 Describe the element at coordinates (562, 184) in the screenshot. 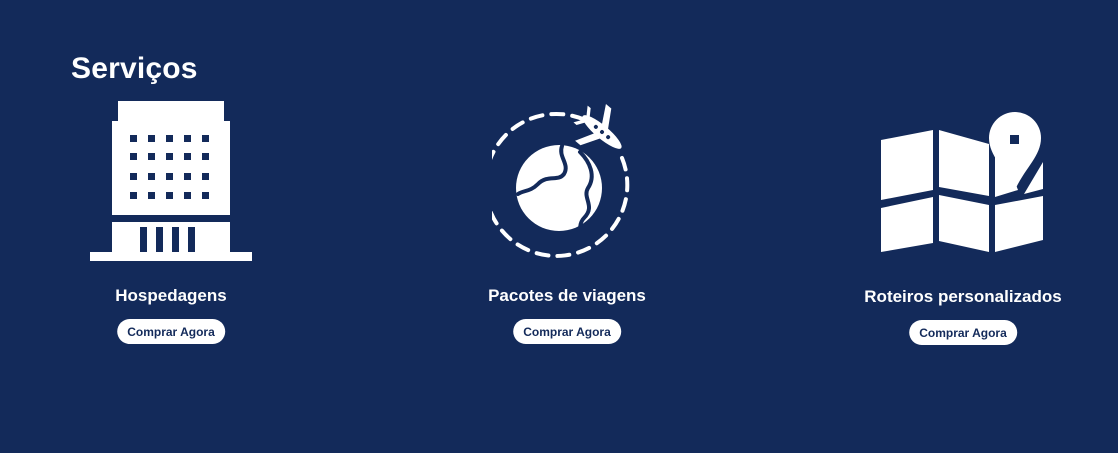

I see `globe-airplane-icon` at that location.